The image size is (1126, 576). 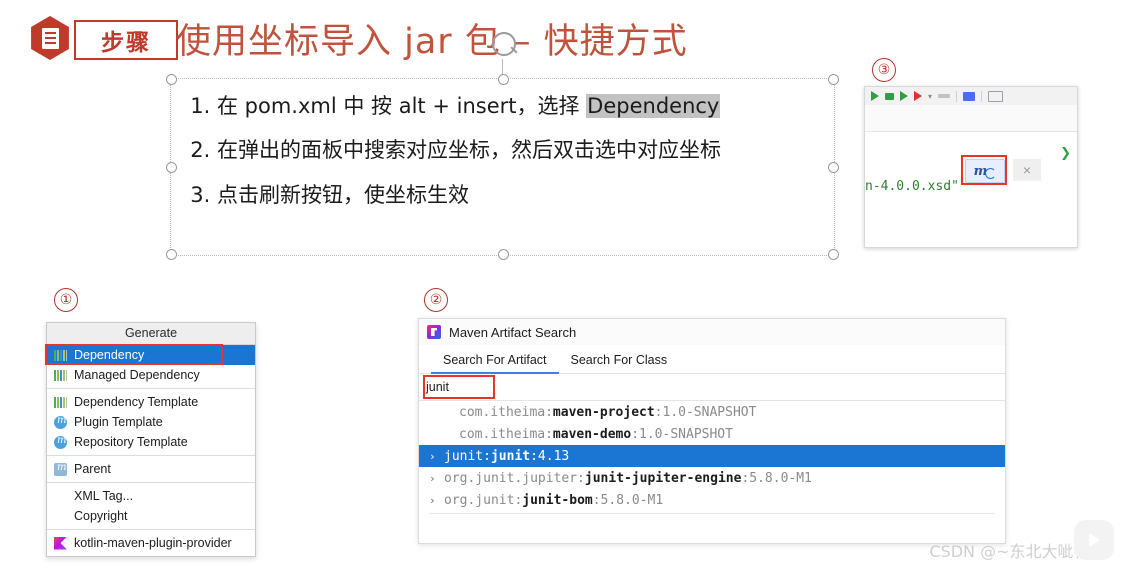 I want to click on result-artifact: maven-demo, so click(x=592, y=434).